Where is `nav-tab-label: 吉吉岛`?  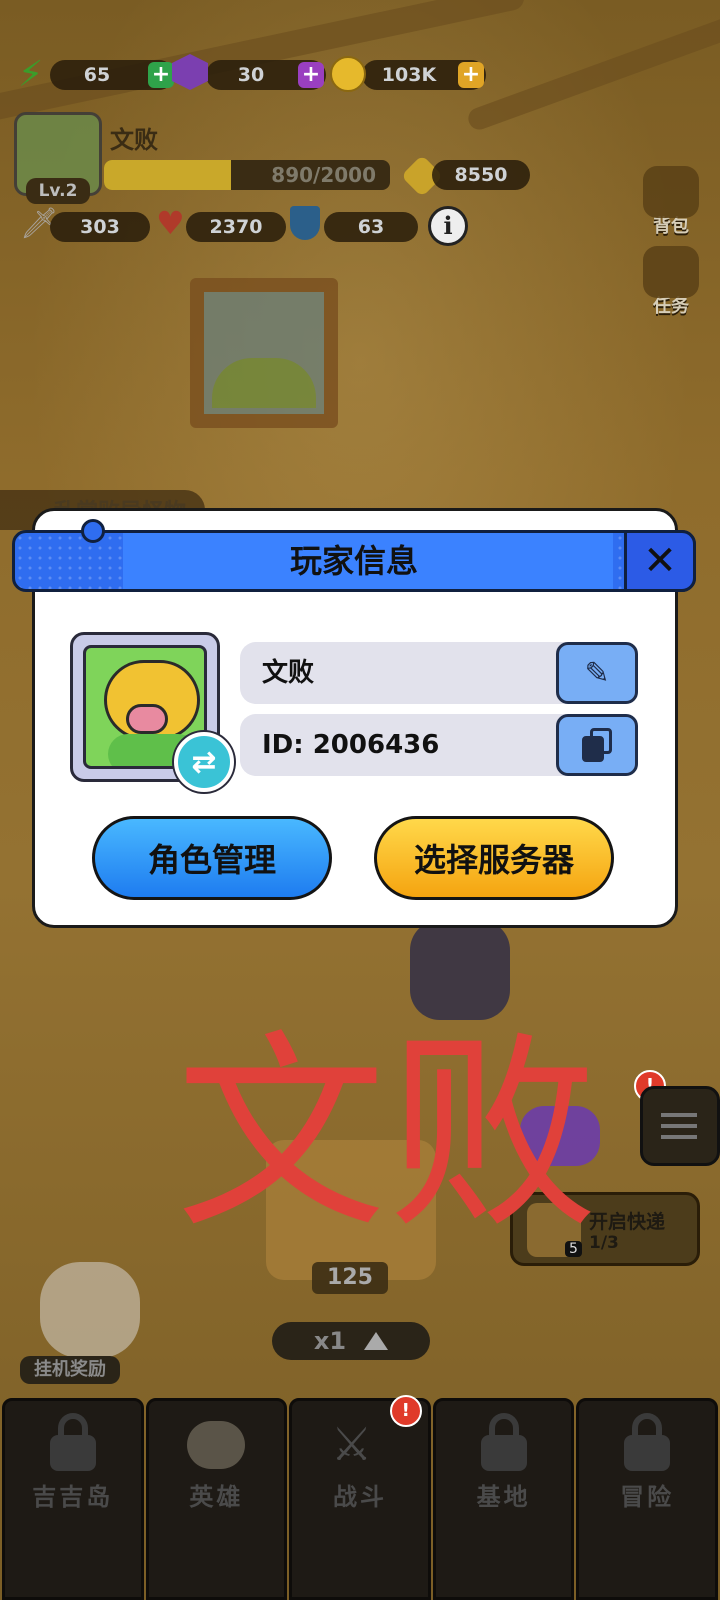 nav-tab-label: 吉吉岛 is located at coordinates (73, 1497).